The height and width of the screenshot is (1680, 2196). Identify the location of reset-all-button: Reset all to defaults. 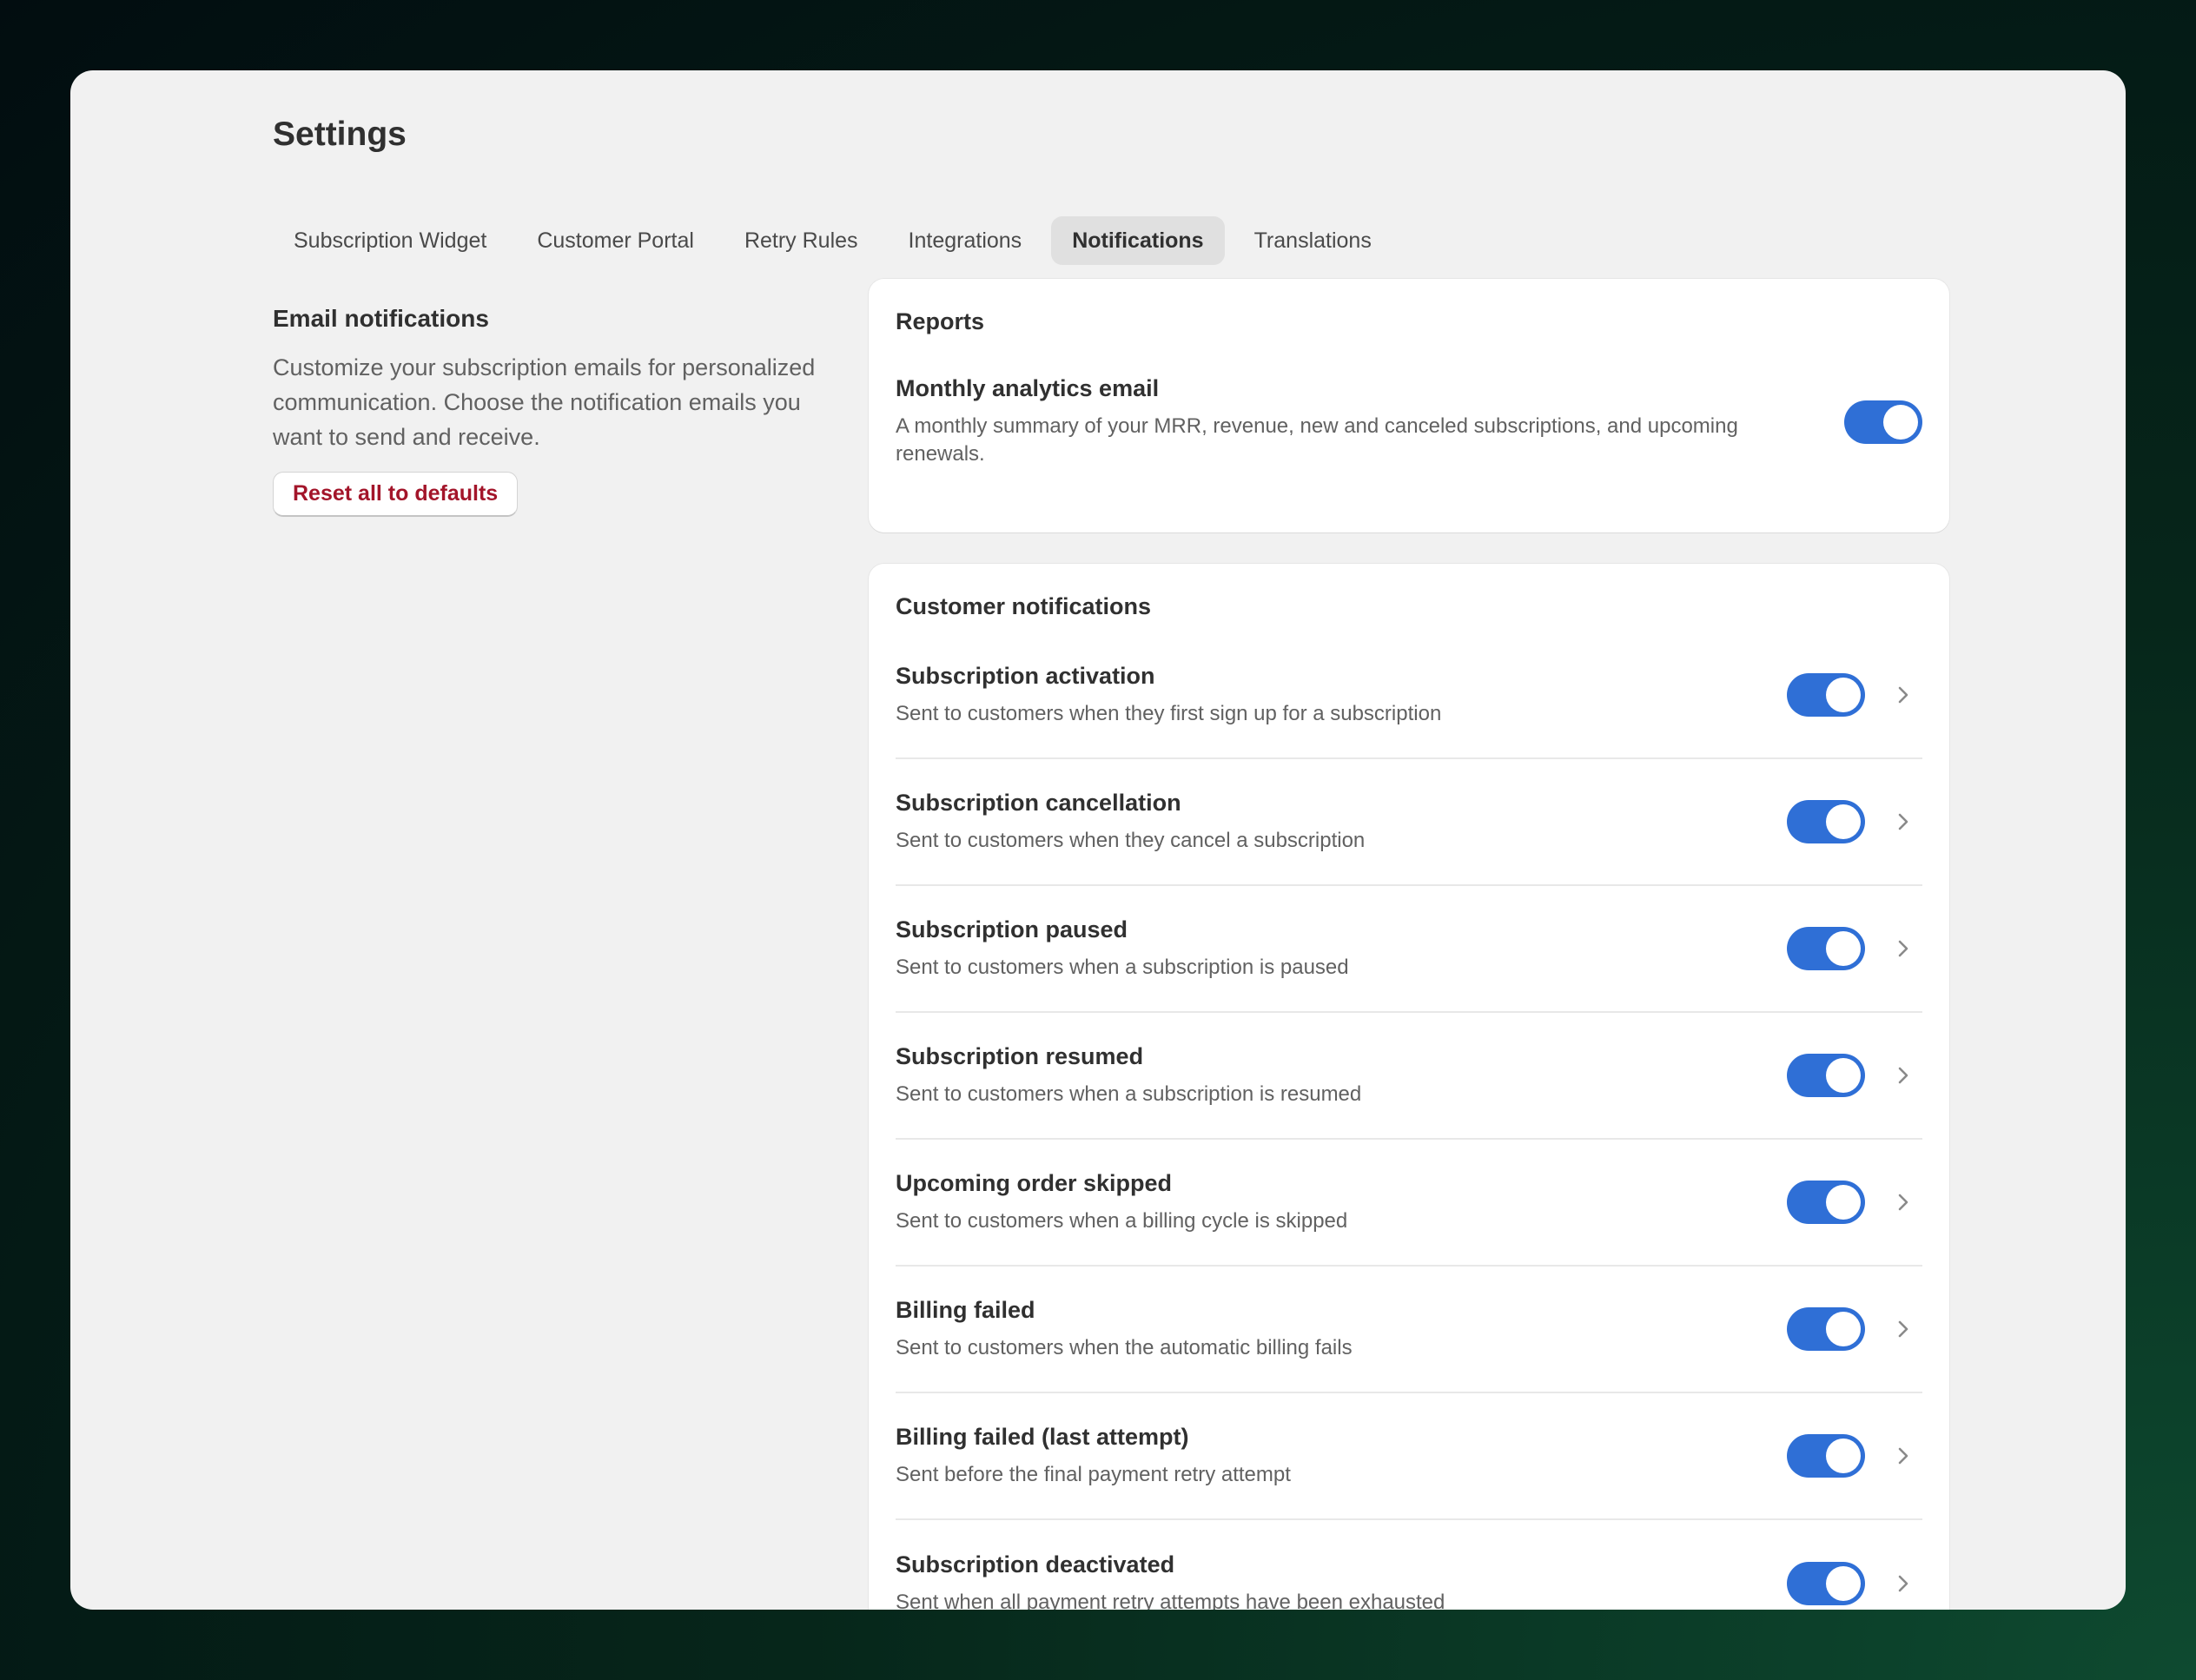
(396, 494).